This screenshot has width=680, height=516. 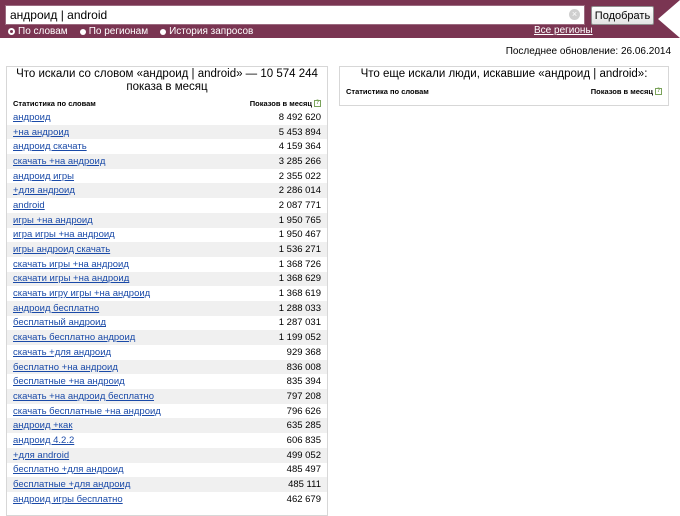 What do you see at coordinates (167, 426) in the screenshot?
I see `table-row: андроид +как 635 285` at bounding box center [167, 426].